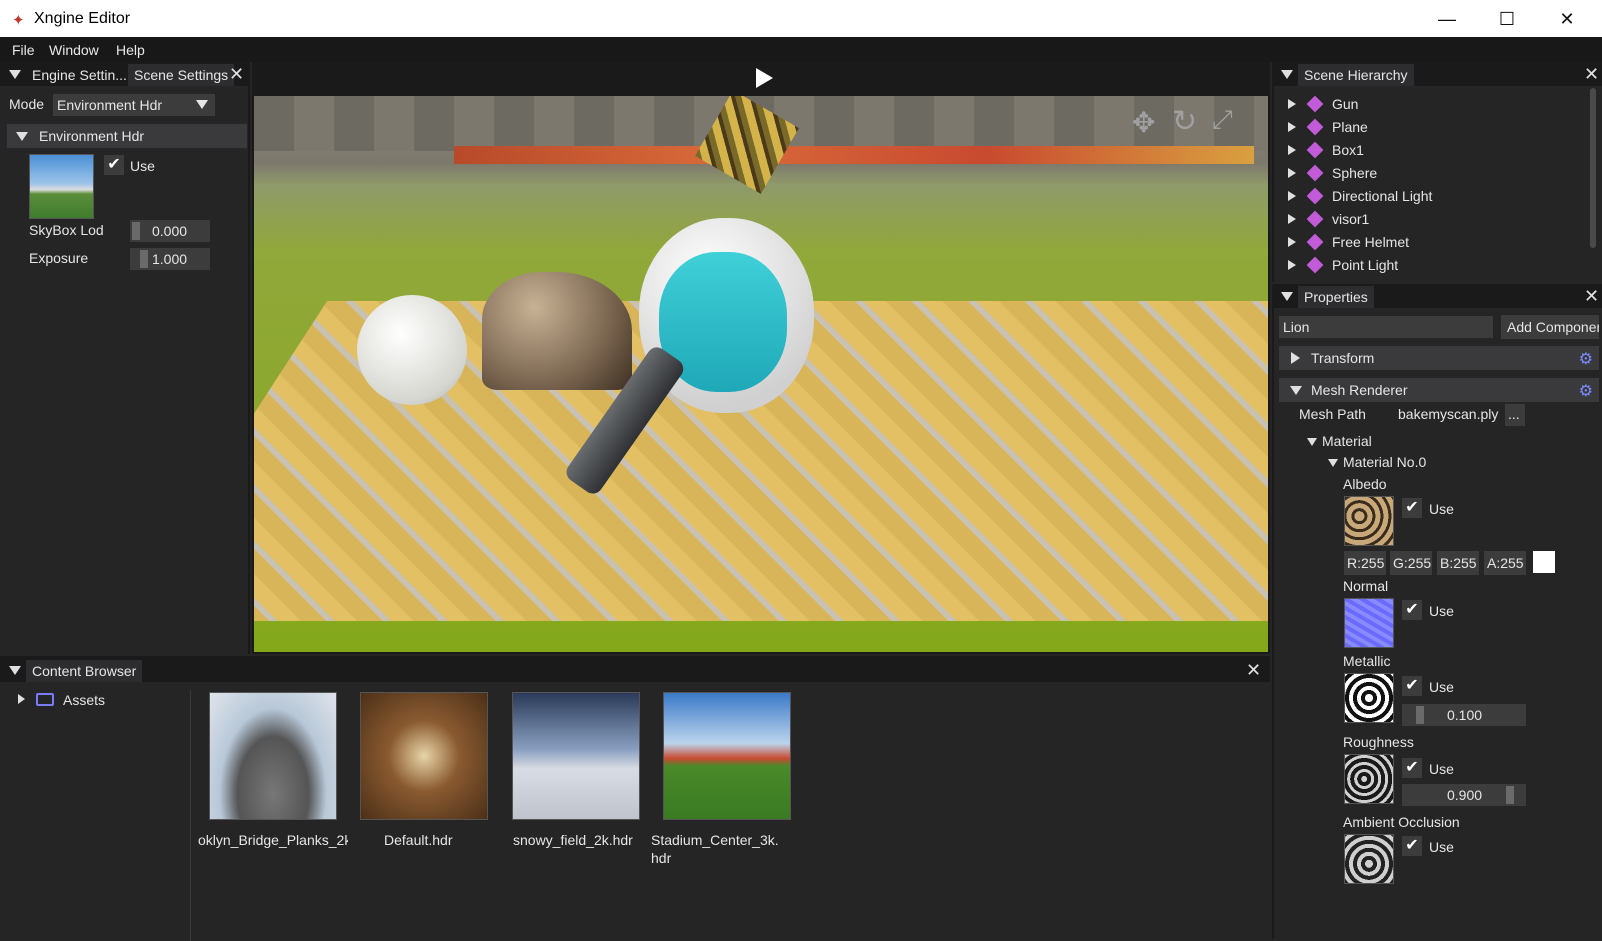 This screenshot has height=941, width=1602. What do you see at coordinates (23, 50) in the screenshot?
I see `menu-file: File` at bounding box center [23, 50].